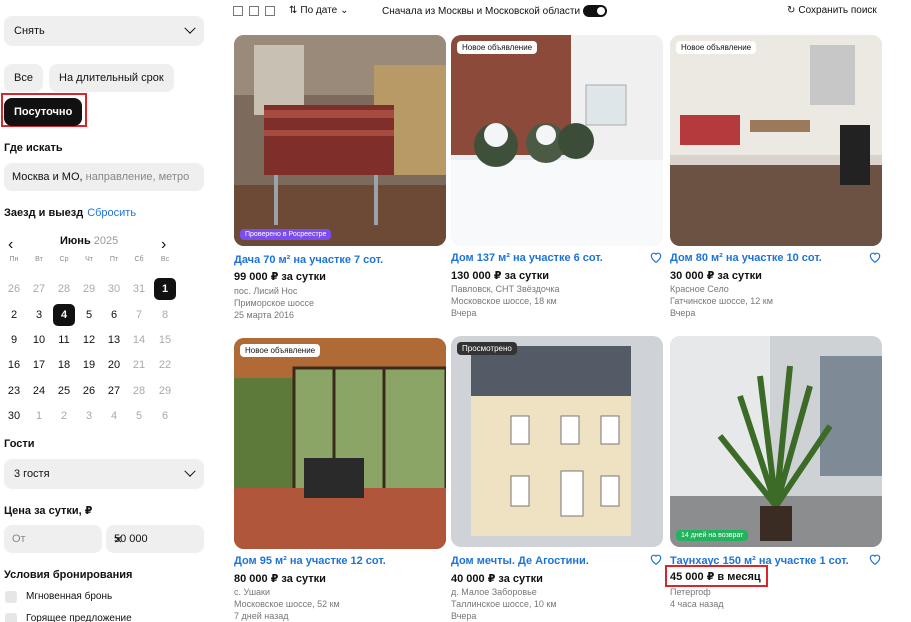 The width and height of the screenshot is (911, 622). Describe the element at coordinates (64, 391) in the screenshot. I see `calendar-day: 25` at that location.